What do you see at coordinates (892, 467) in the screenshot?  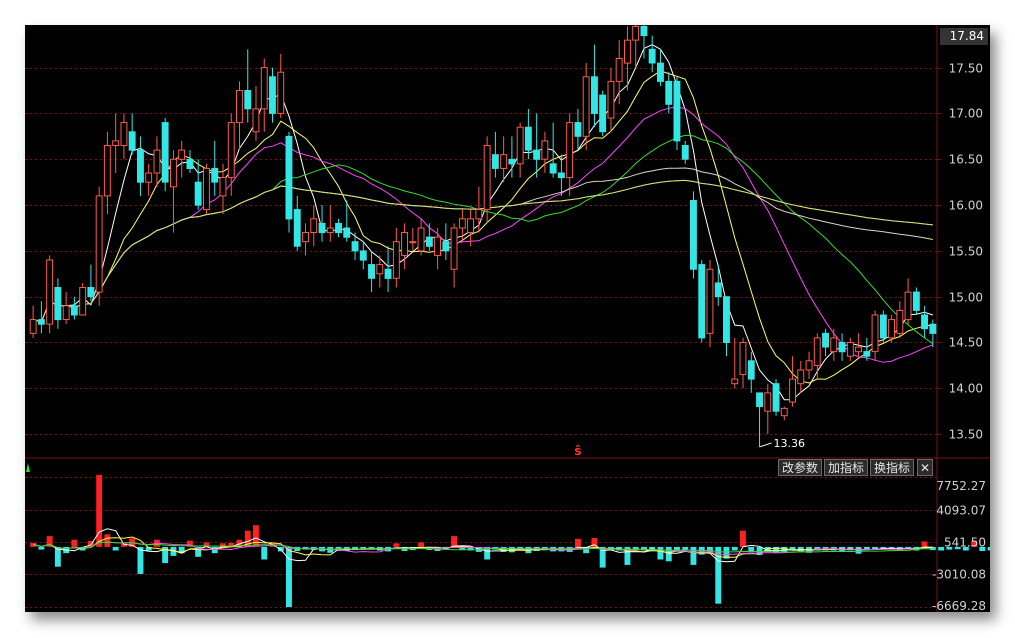 I see `switch-indicator-button: 换指标` at bounding box center [892, 467].